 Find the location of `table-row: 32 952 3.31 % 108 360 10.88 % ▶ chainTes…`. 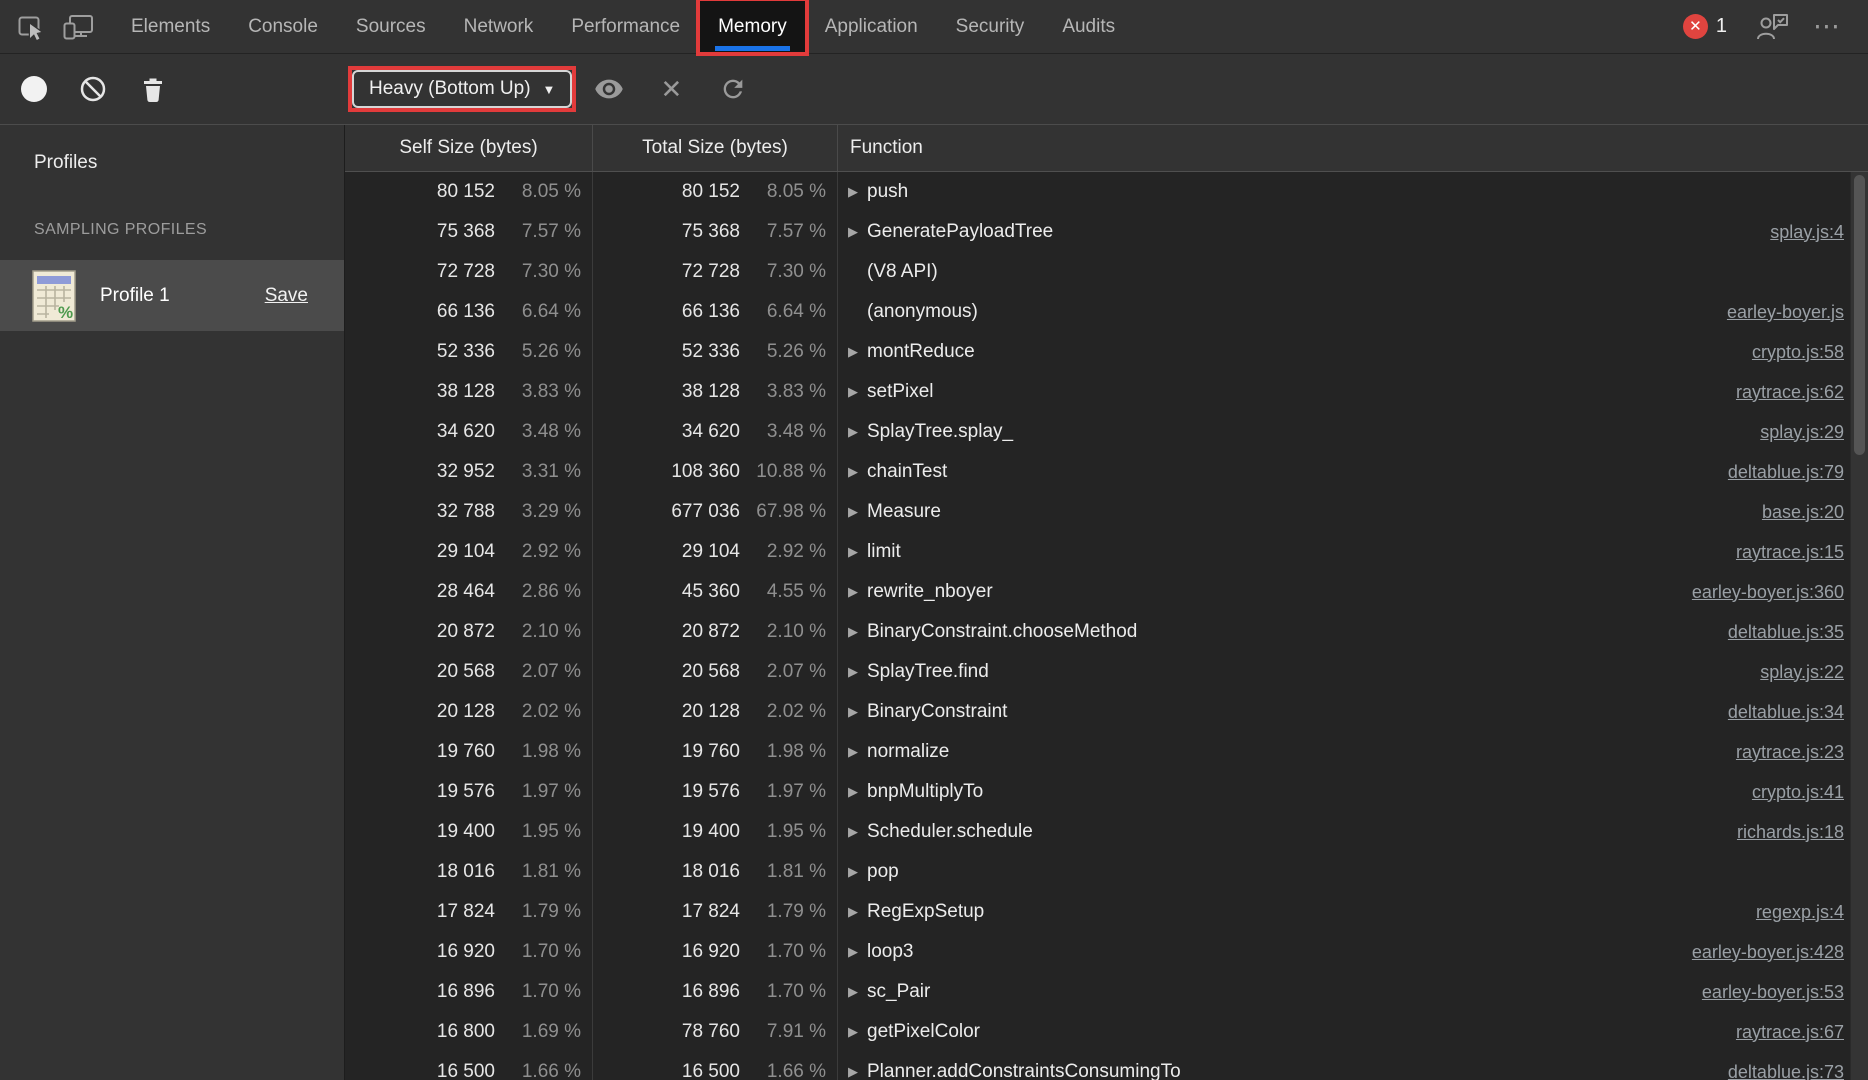

table-row: 32 952 3.31 % 108 360 10.88 % ▶ chainTes… is located at coordinates (1106, 472).